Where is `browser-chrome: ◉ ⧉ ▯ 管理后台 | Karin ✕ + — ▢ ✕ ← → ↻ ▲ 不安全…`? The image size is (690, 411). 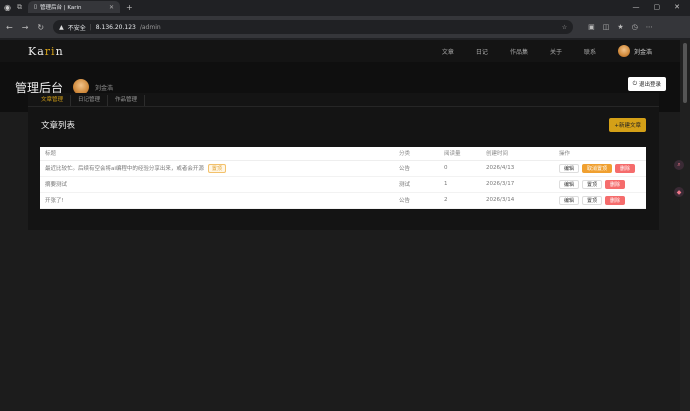 browser-chrome: ◉ ⧉ ▯ 管理后台 | Karin ✕ + — ▢ ✕ ← → ↻ ▲ 不安全… is located at coordinates (345, 20).